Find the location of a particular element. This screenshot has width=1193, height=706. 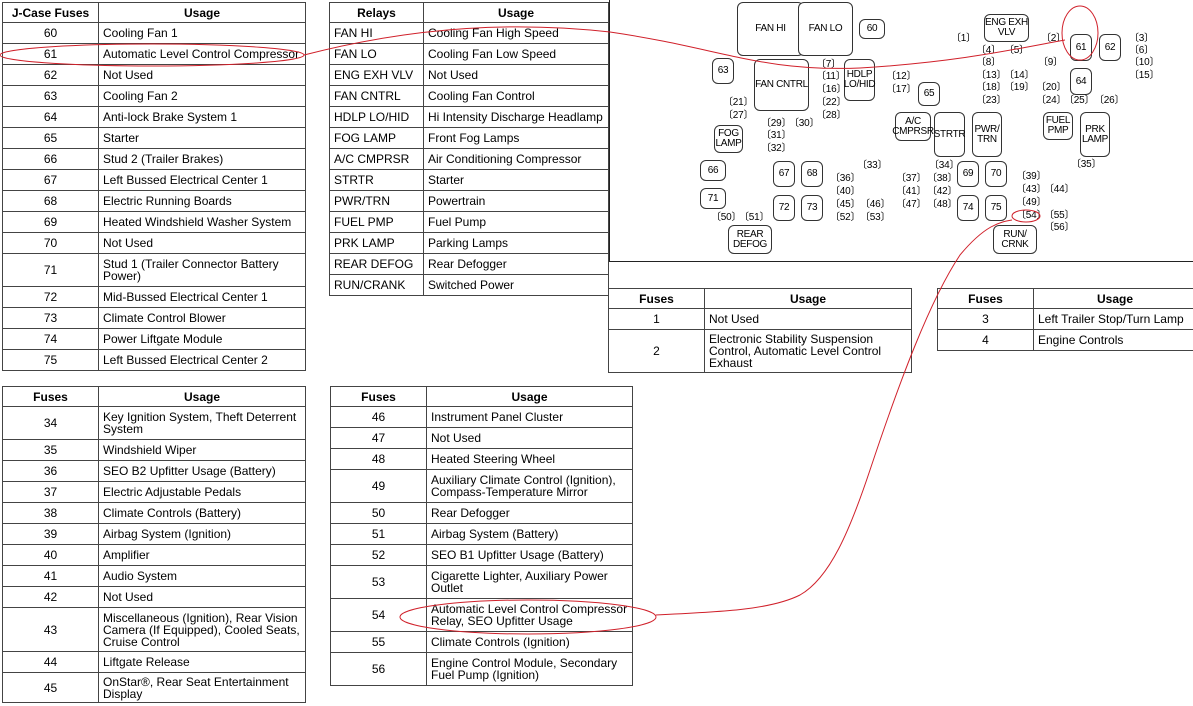

fuse-id-cell: 55 is located at coordinates (378, 642).